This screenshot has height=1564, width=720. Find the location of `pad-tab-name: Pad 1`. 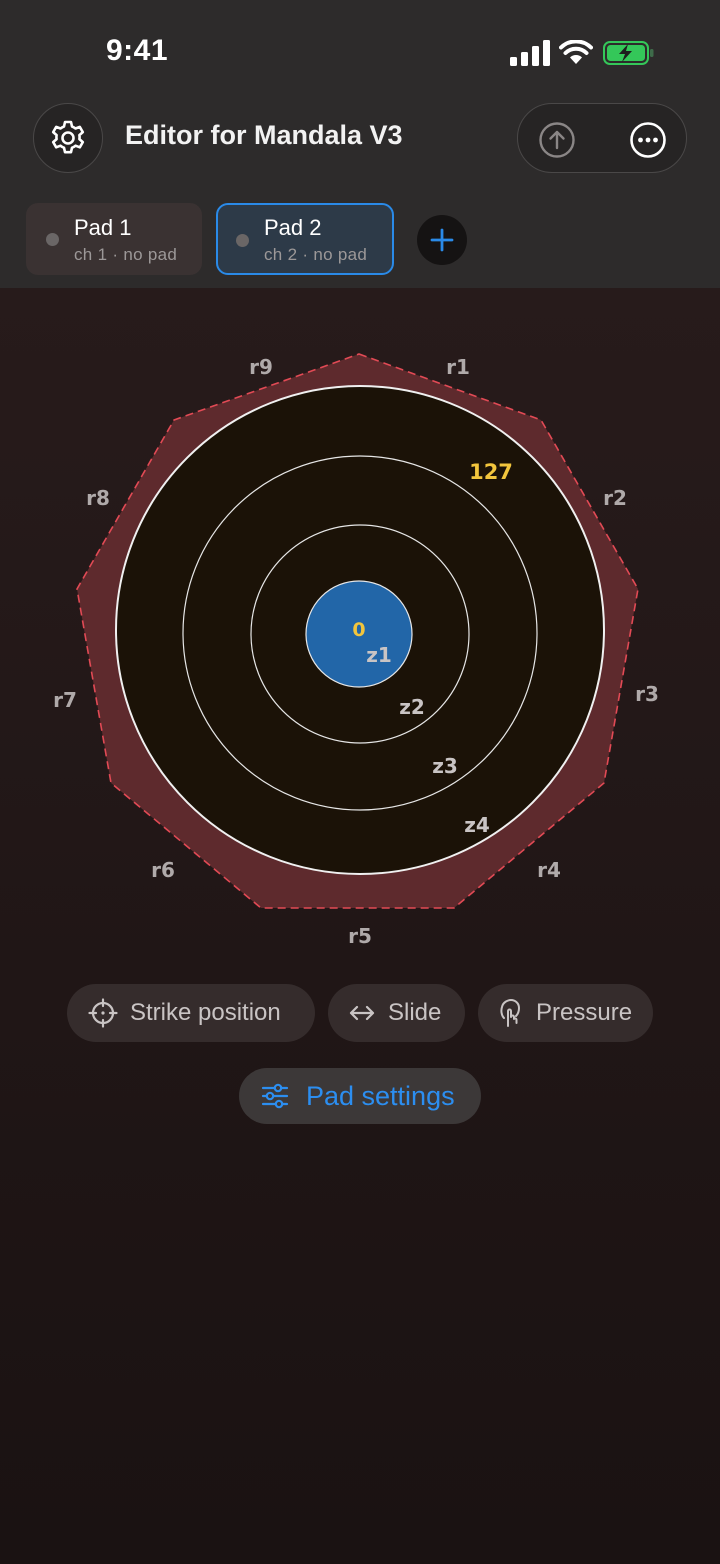

pad-tab-name: Pad 1 is located at coordinates (103, 227).